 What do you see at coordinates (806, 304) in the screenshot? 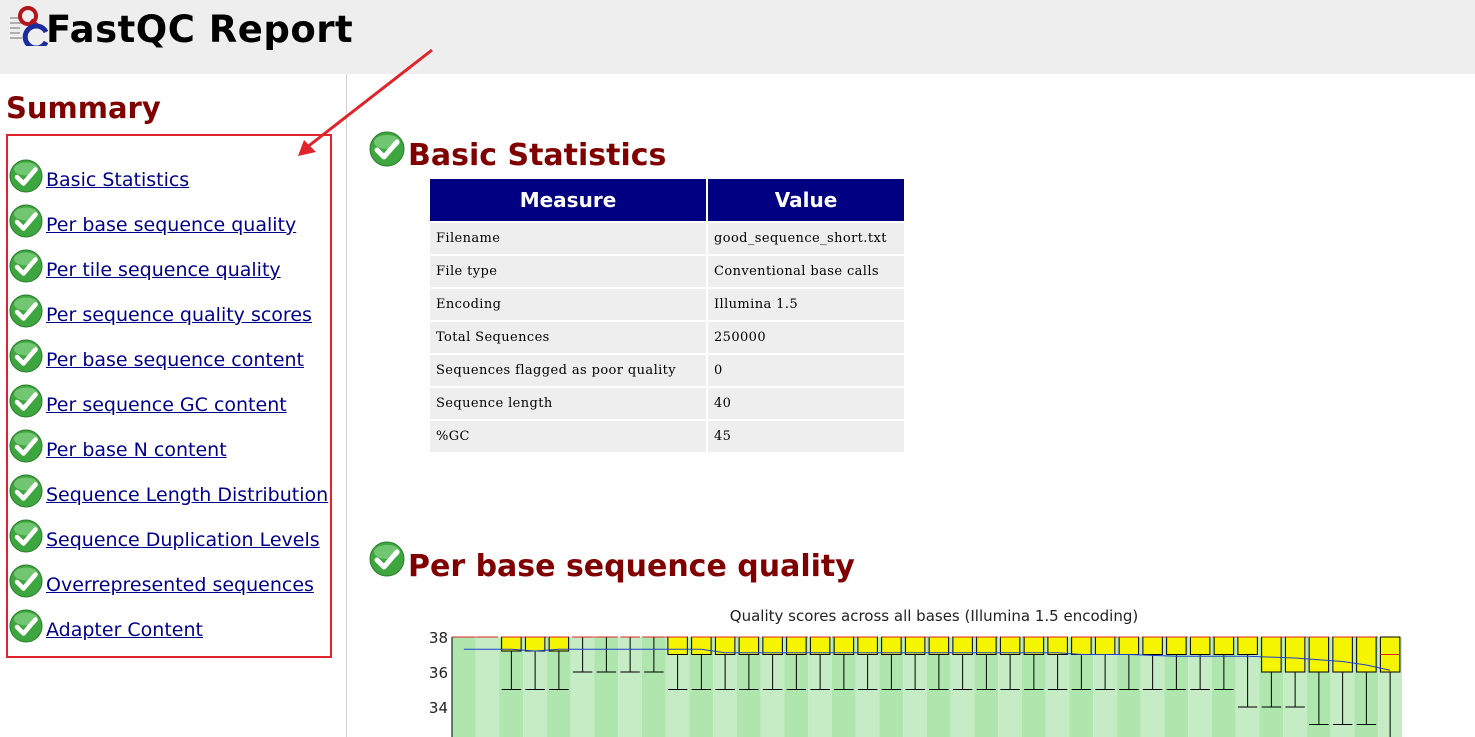
I see `value-cell: Illumina 1.5` at bounding box center [806, 304].